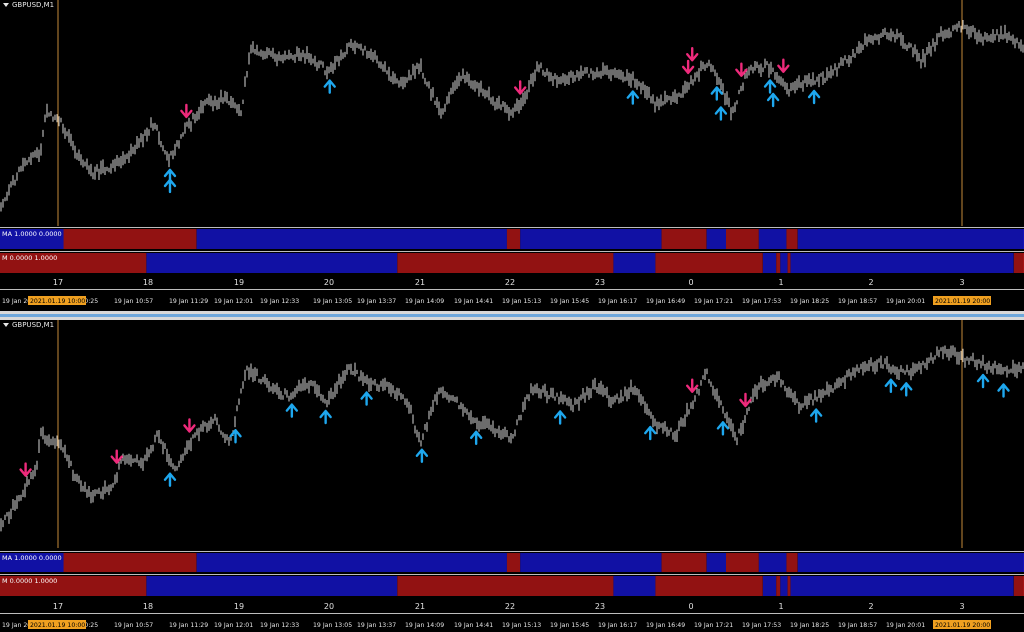  I want to click on time-axis-label: 19 Jan 16:49, so click(665, 625).